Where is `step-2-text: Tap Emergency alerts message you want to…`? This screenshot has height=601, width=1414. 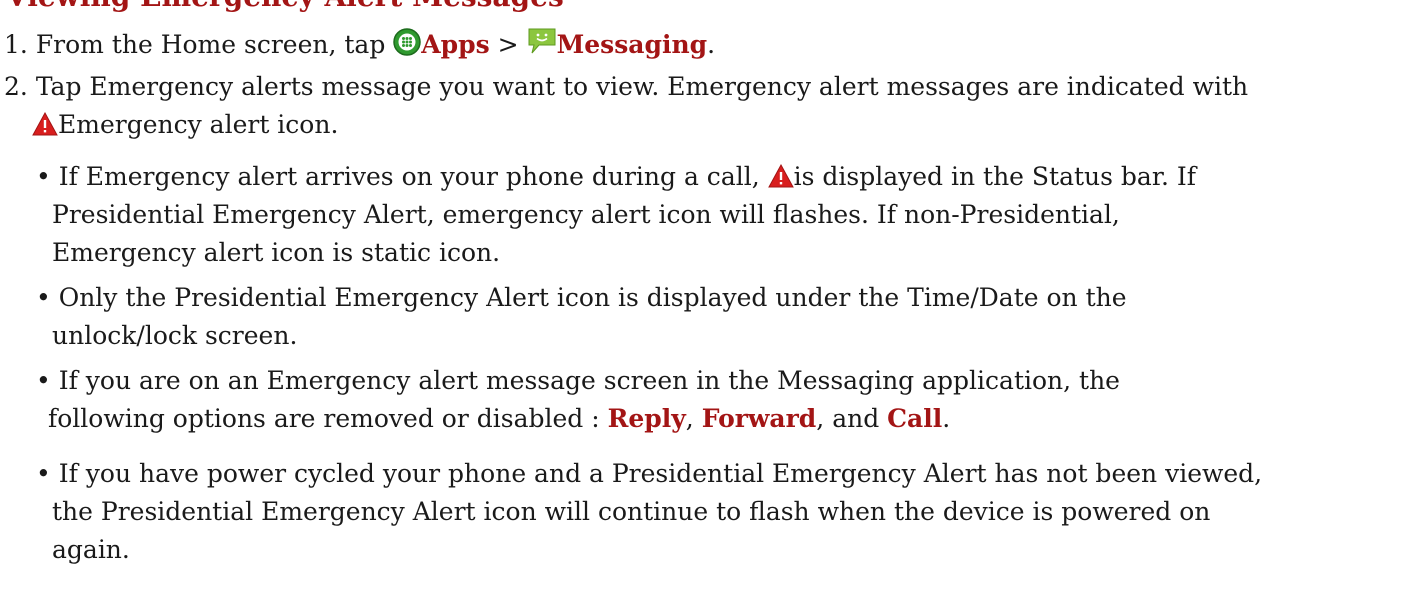 step-2-text: Tap Emergency alerts message you want to… is located at coordinates (642, 86).